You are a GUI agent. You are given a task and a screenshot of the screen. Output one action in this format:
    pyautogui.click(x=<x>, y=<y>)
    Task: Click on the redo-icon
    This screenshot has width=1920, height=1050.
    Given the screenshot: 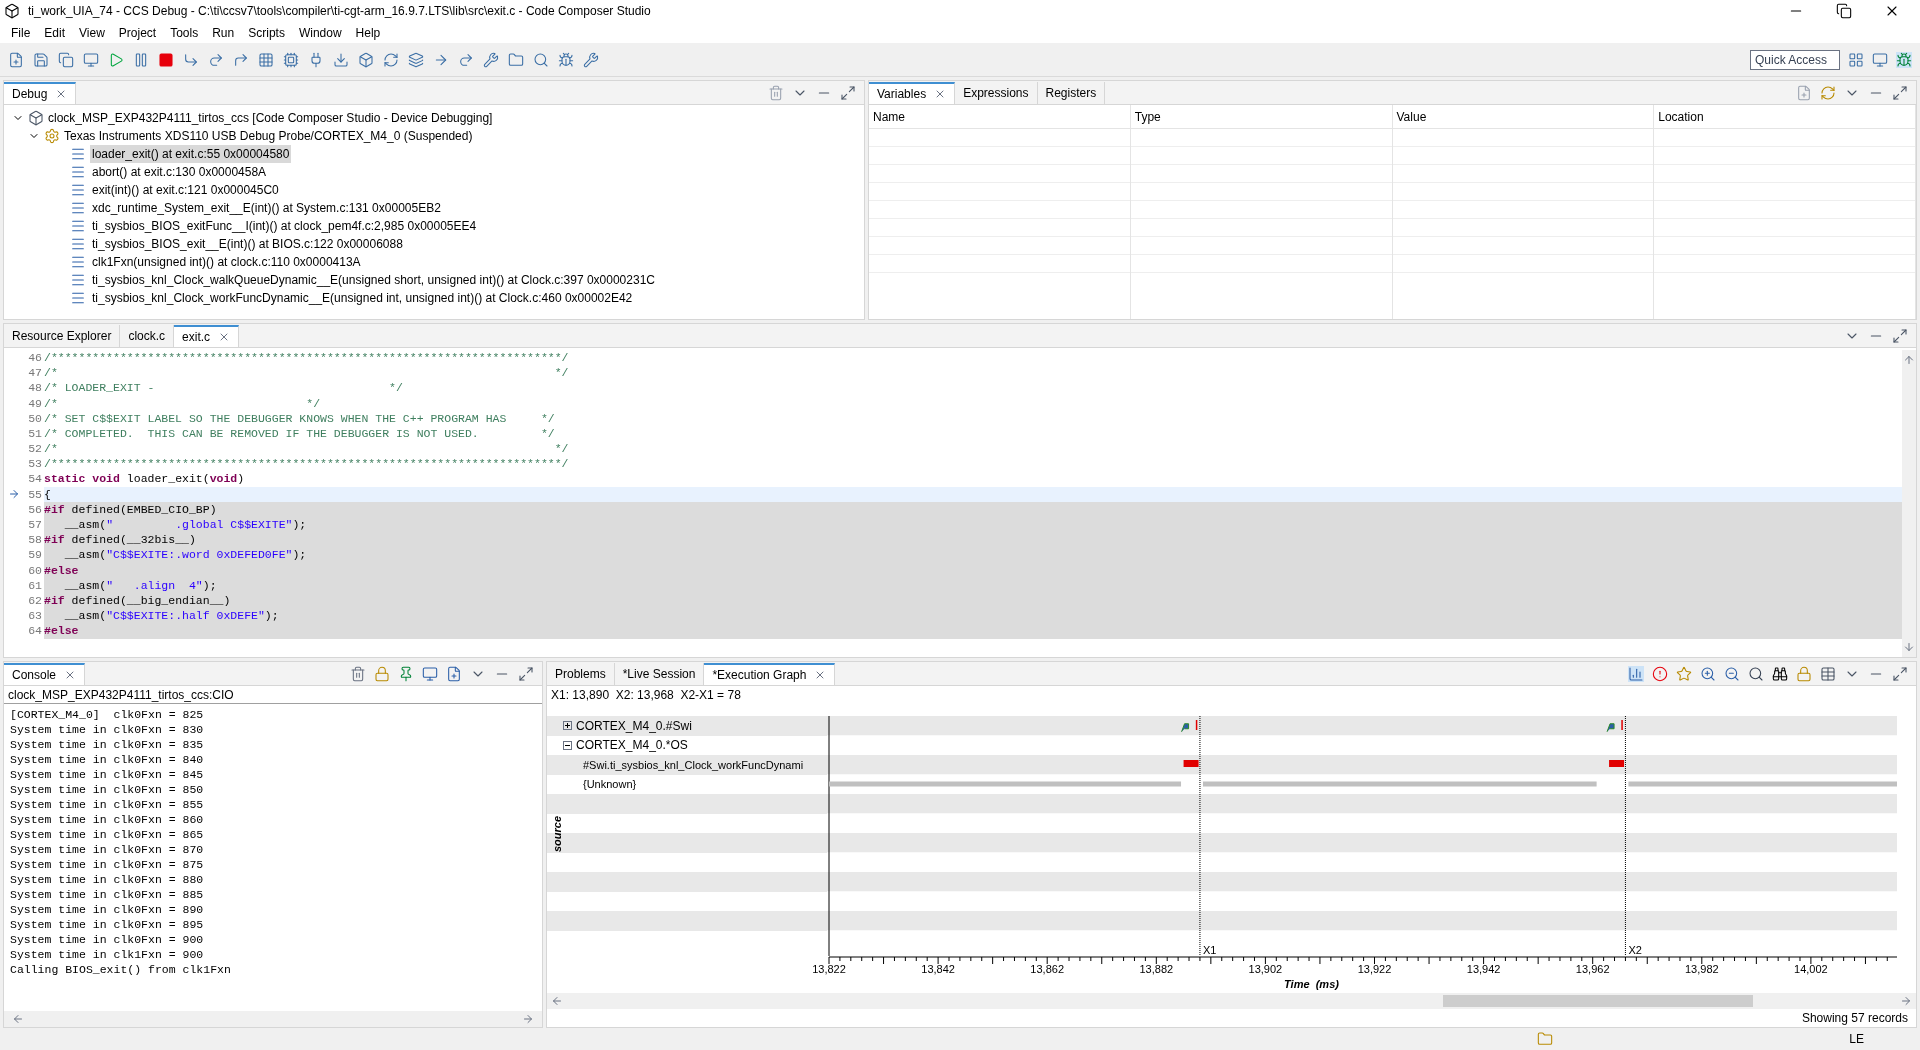 What is the action you would take?
    pyautogui.click(x=466, y=59)
    